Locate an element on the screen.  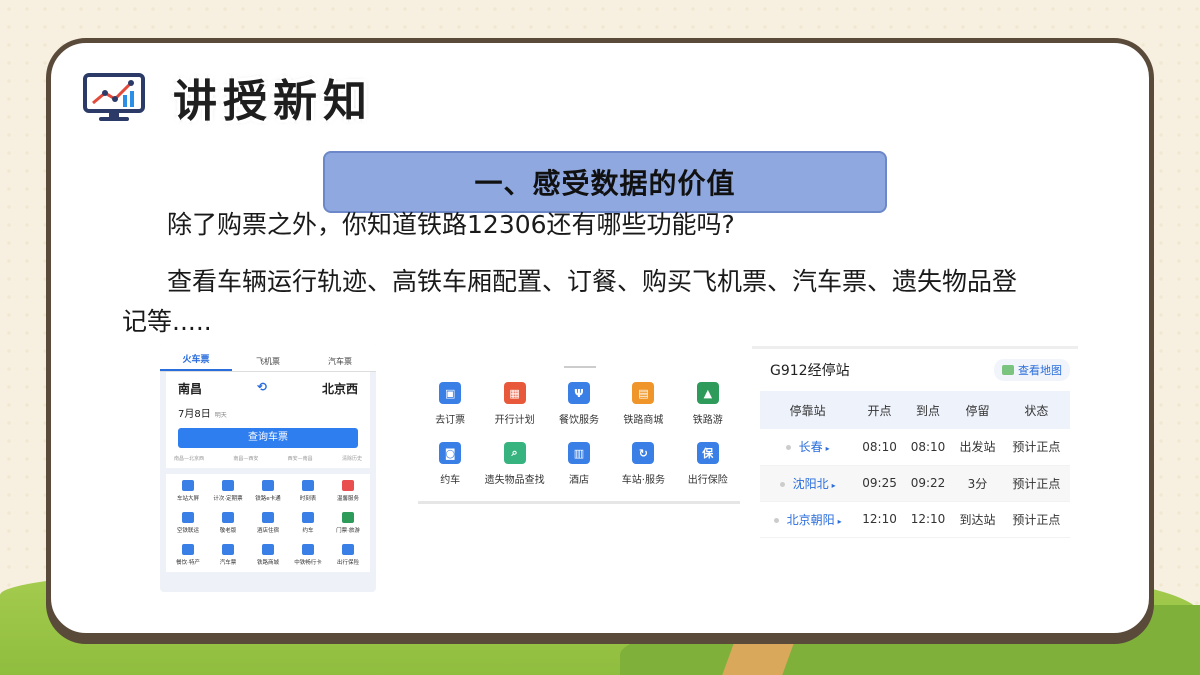
station-cell: 长春 ▸ is located at coordinates (808, 447).